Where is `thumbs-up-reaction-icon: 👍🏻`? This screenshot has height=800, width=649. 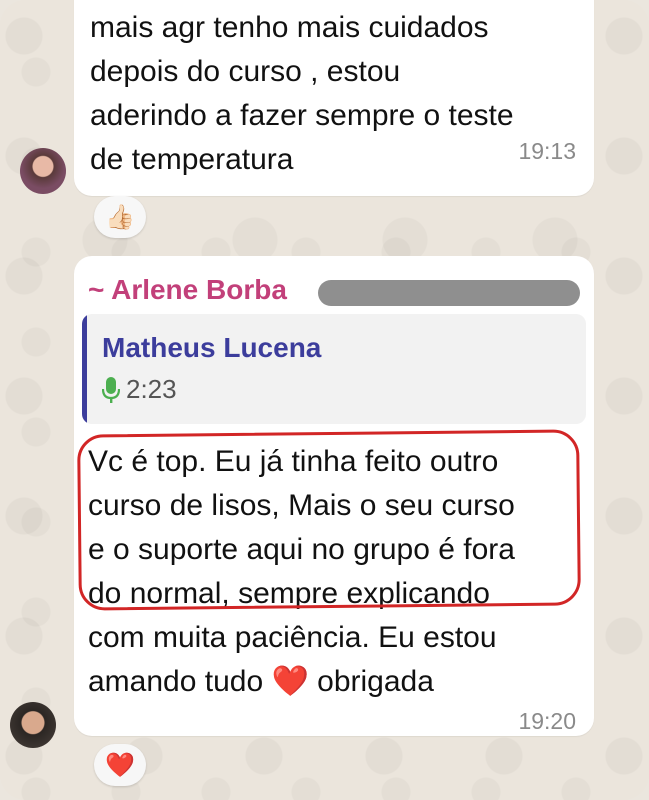 thumbs-up-reaction-icon: 👍🏻 is located at coordinates (120, 217).